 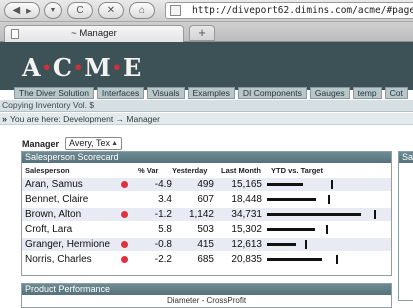 What do you see at coordinates (22, 10) in the screenshot?
I see `back-button: ◀ ▶` at bounding box center [22, 10].